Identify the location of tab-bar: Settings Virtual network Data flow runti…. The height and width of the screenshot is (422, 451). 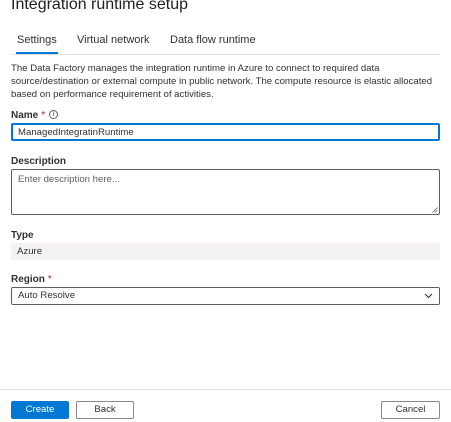
(225, 44).